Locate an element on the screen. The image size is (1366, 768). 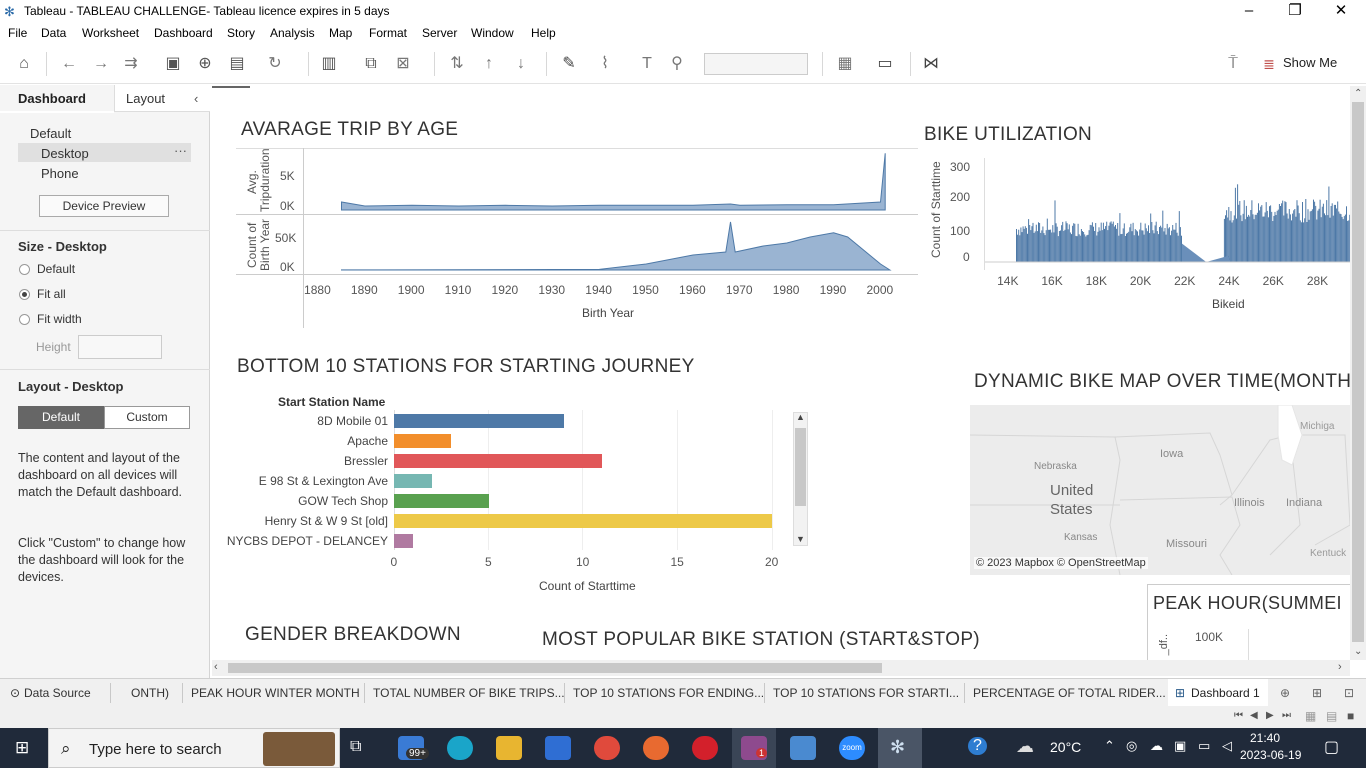
undo-icon: ← is located at coordinates (69, 64).